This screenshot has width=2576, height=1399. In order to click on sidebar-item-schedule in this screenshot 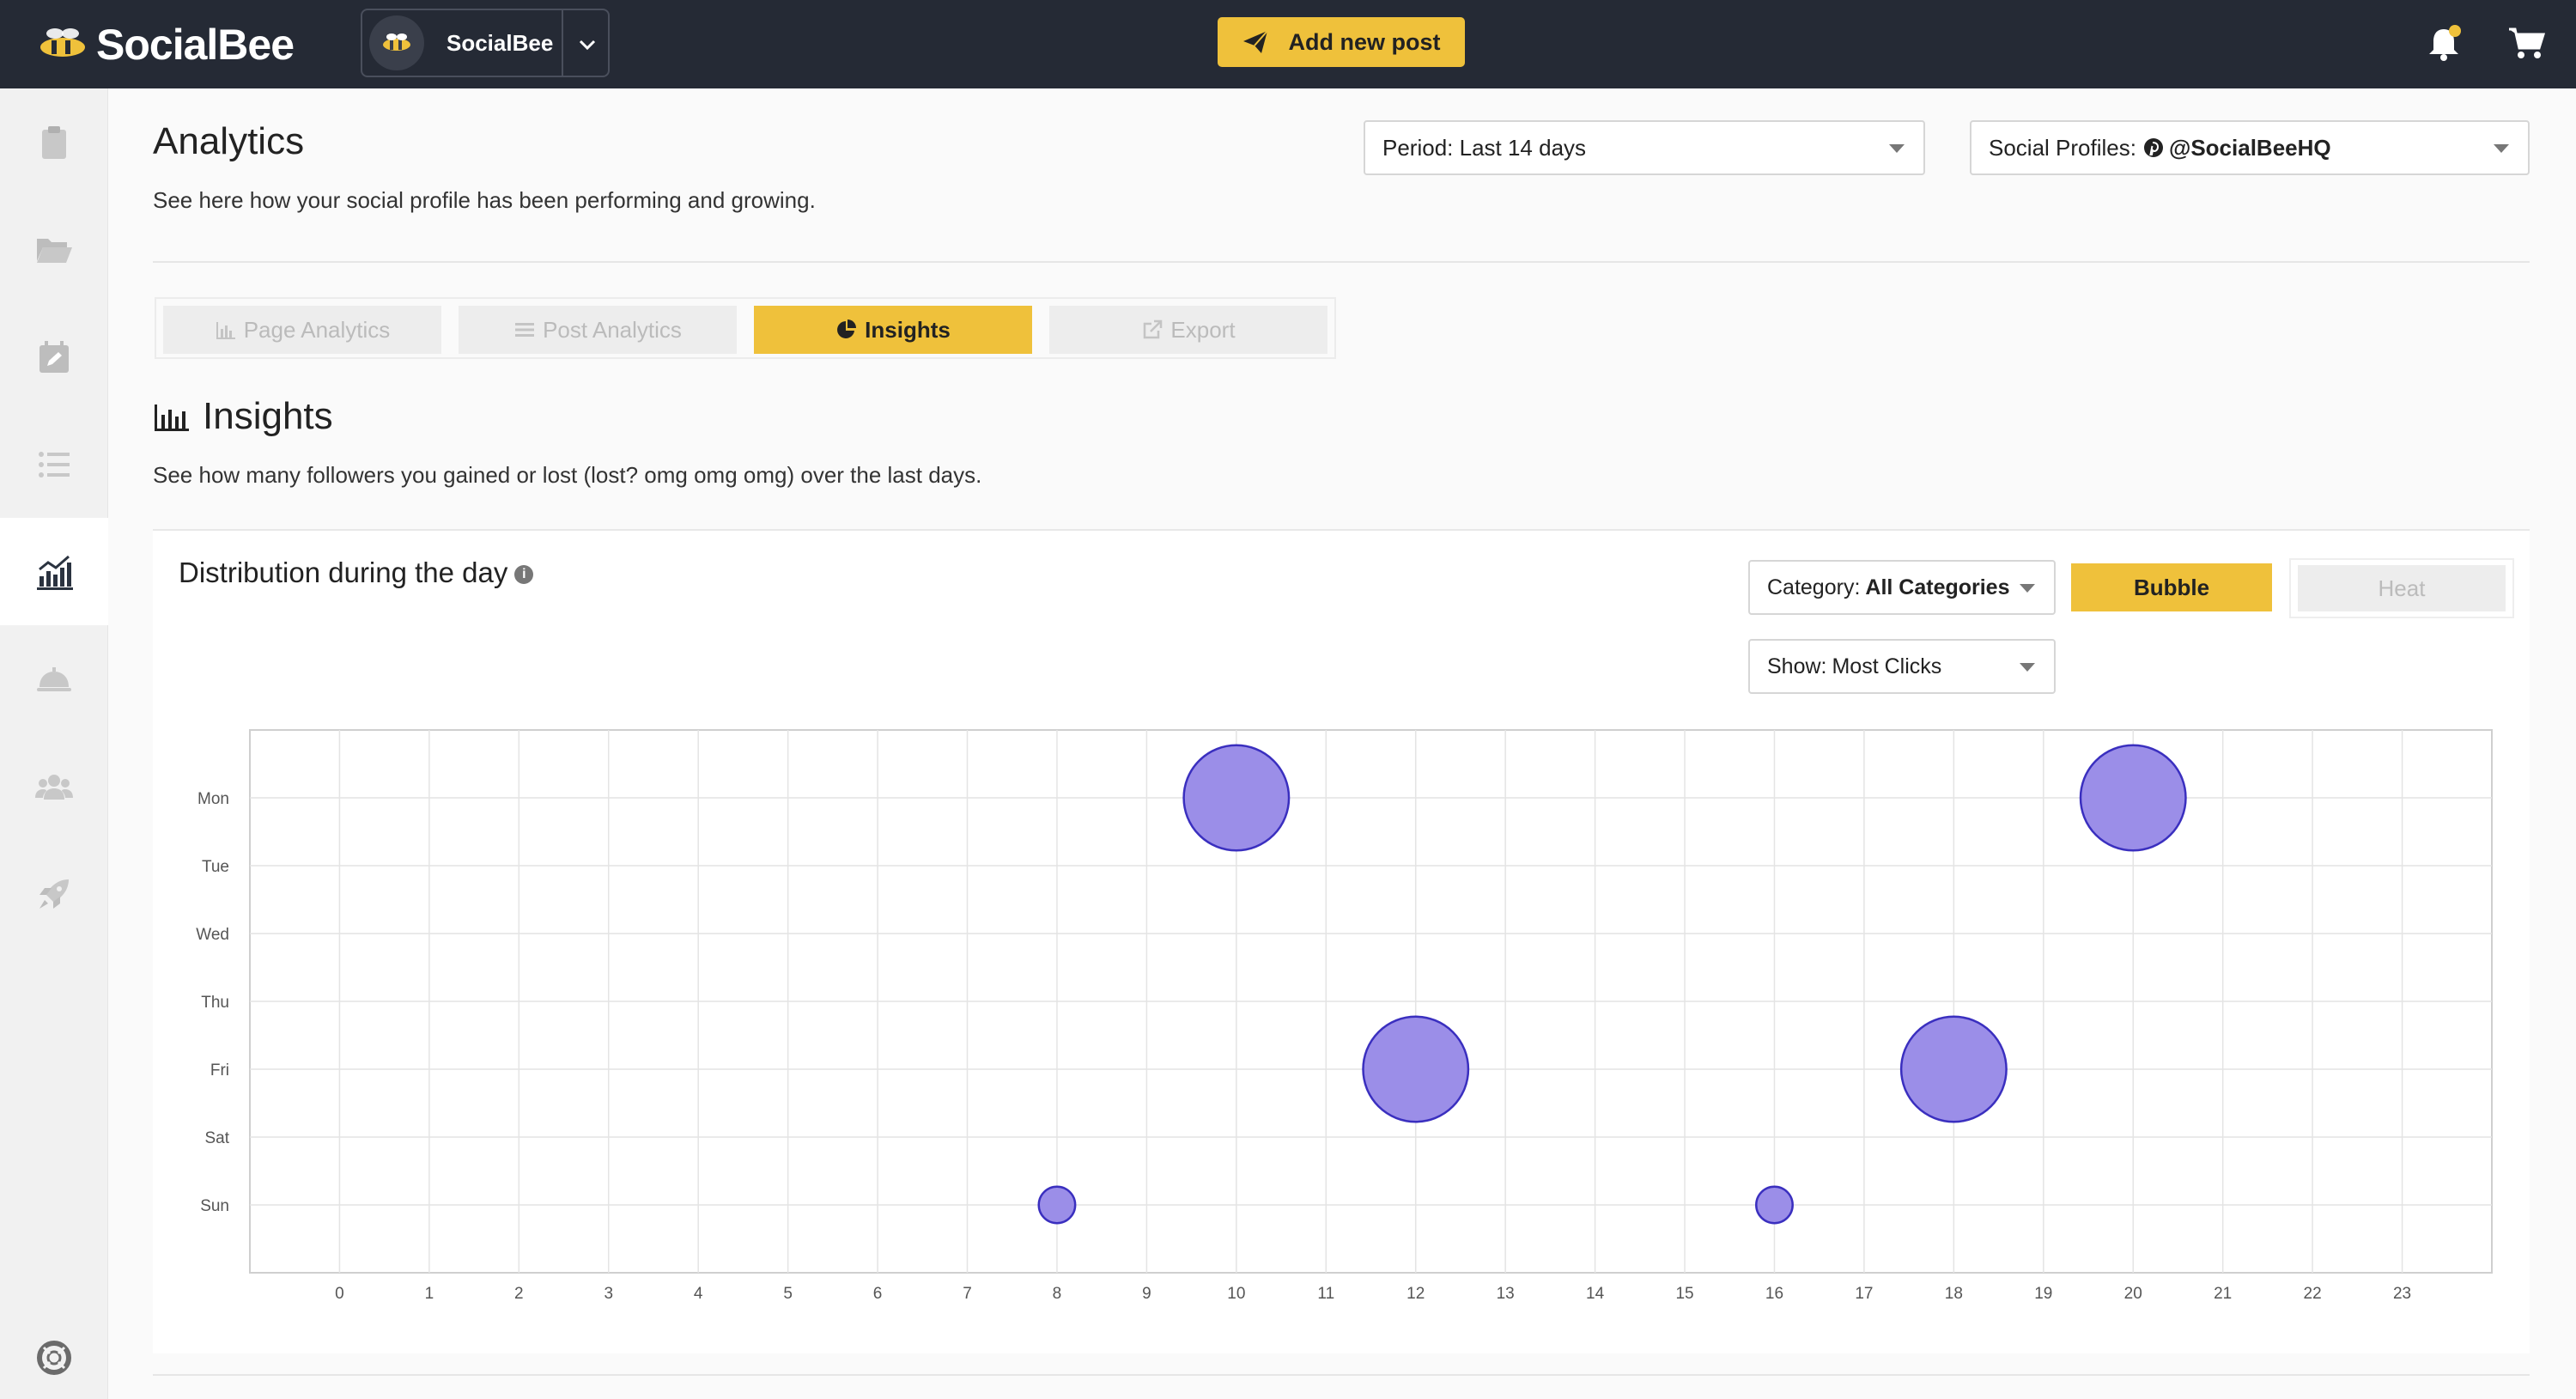, I will do `click(54, 357)`.